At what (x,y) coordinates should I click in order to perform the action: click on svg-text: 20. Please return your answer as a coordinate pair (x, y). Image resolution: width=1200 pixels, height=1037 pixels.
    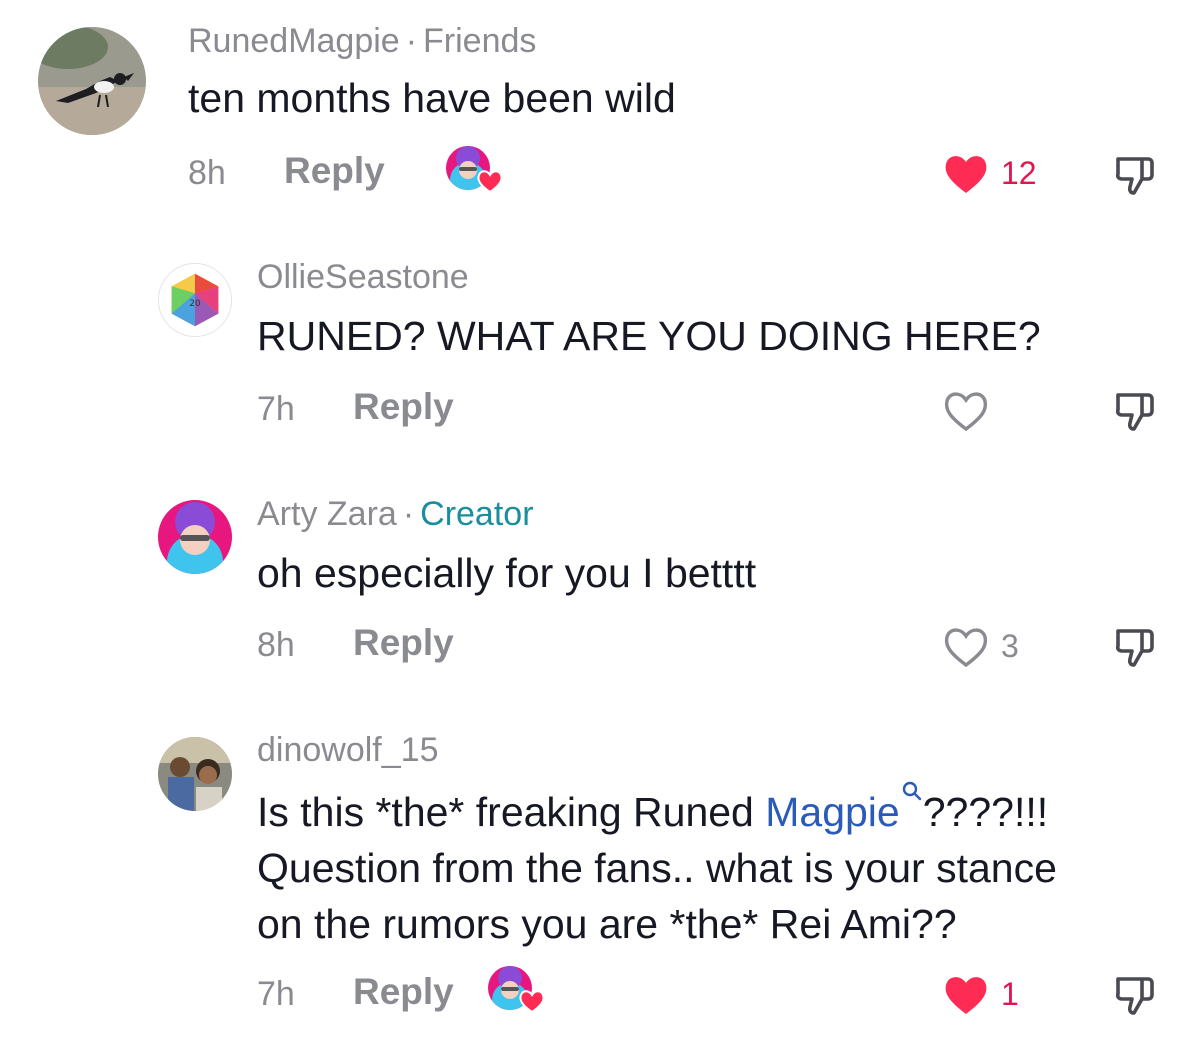
    Looking at the image, I should click on (194, 304).